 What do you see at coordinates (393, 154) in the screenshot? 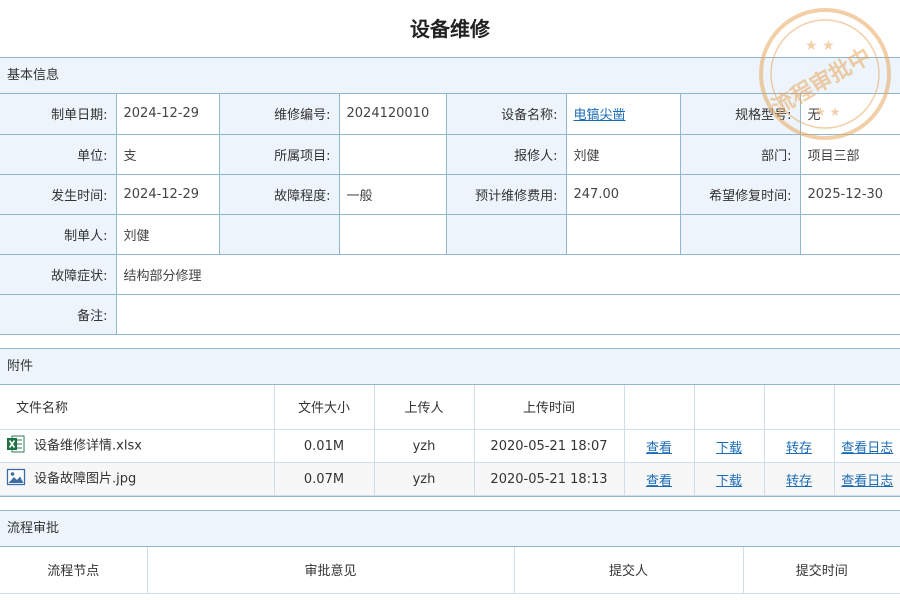
I see `project-value` at bounding box center [393, 154].